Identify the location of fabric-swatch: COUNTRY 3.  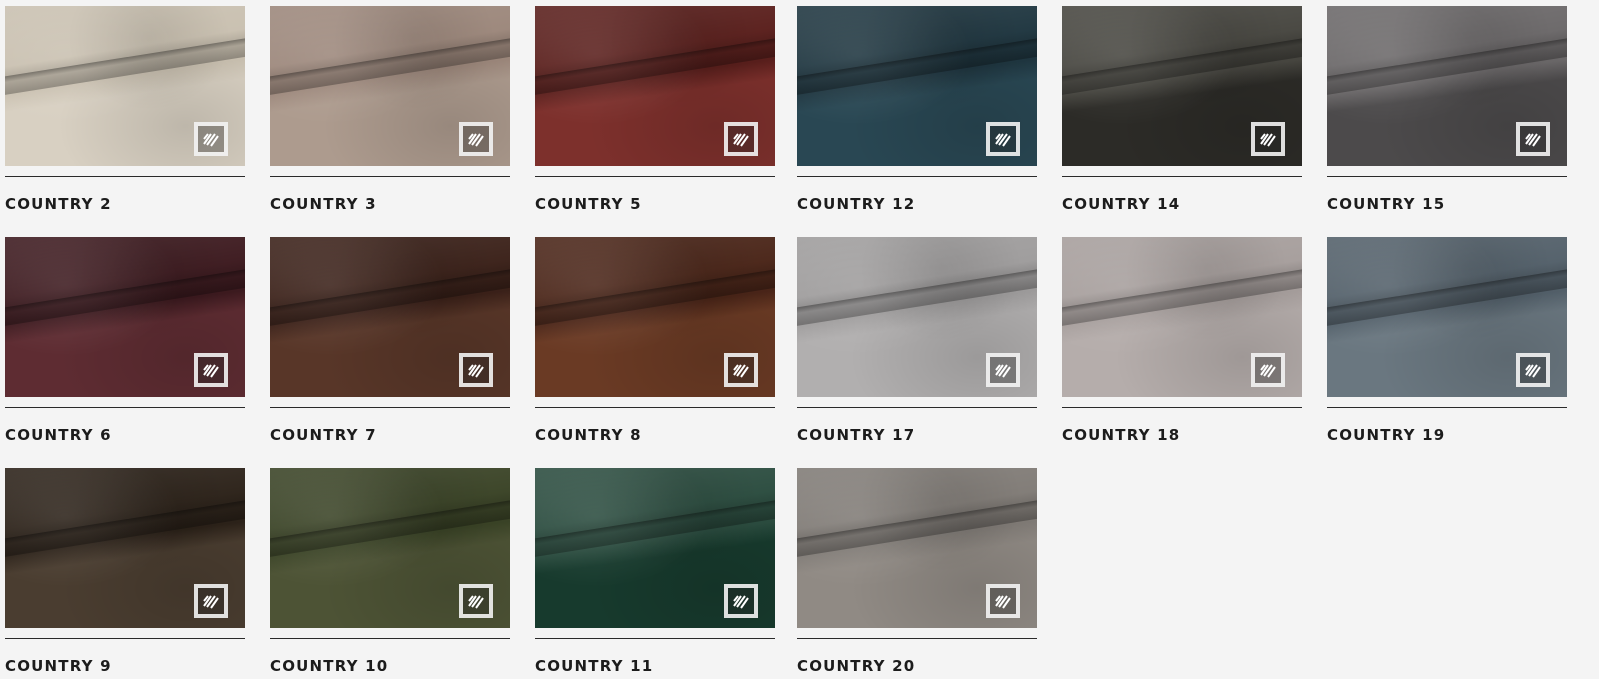
(390, 109).